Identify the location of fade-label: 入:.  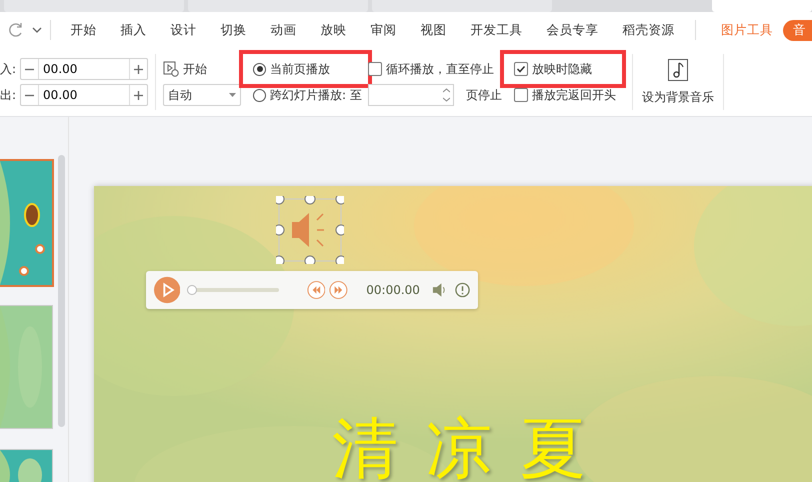
(8, 69).